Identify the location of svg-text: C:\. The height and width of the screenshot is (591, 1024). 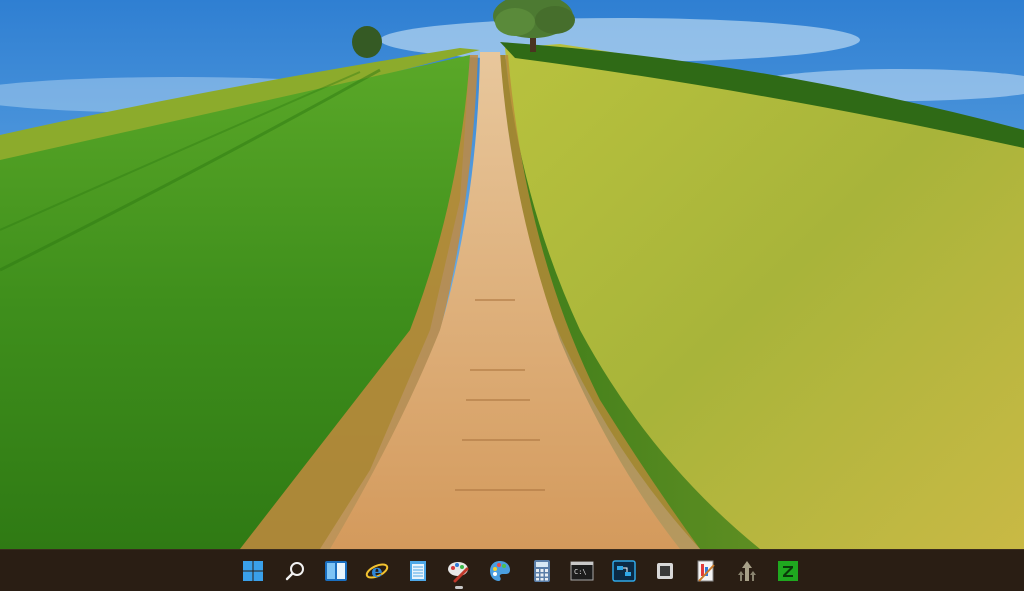
(580, 572).